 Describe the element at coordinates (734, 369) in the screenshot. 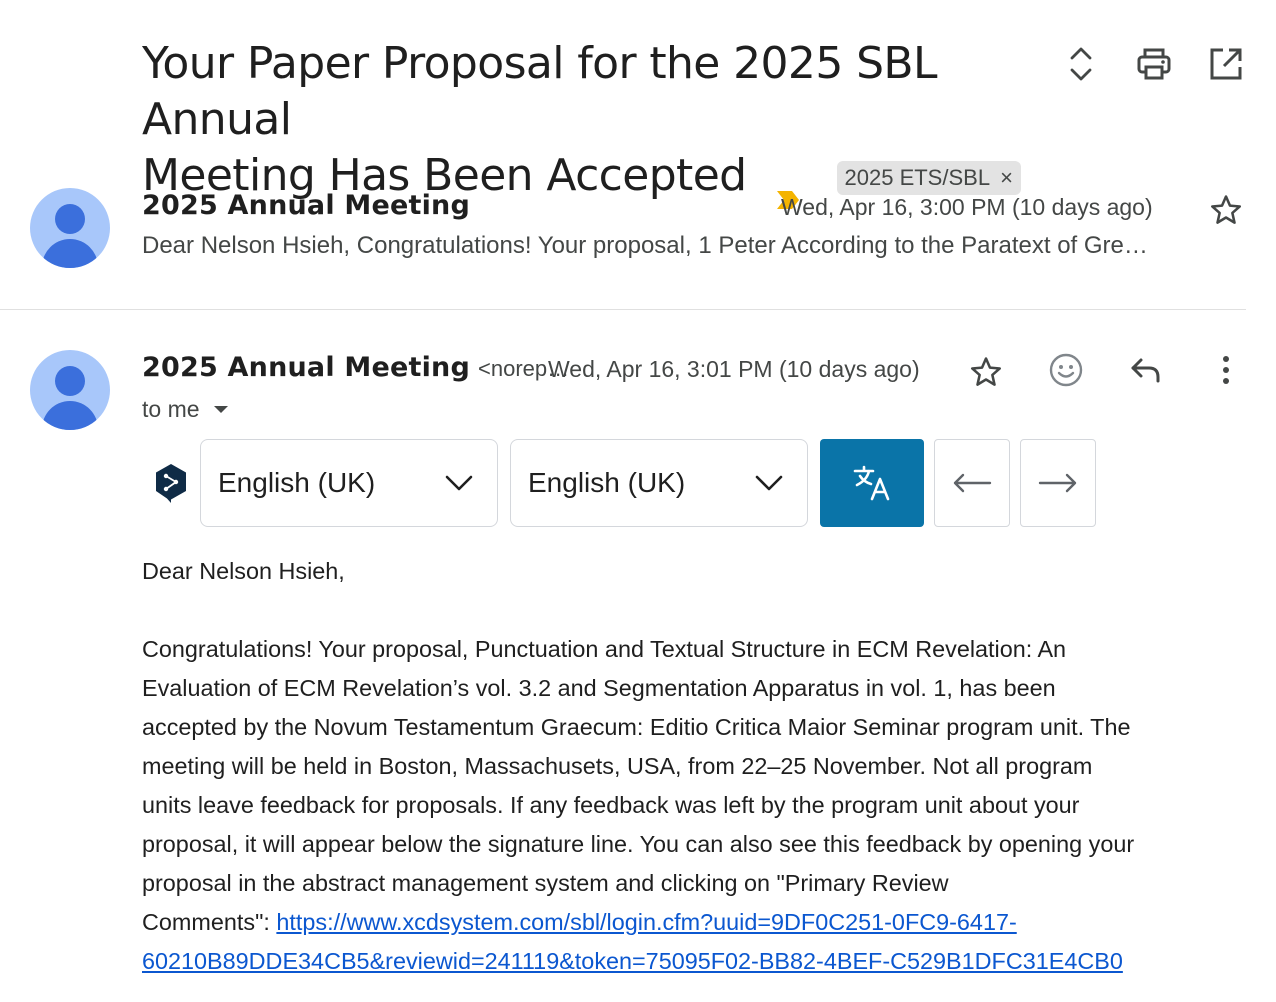

I see `message-date: Wed, Apr 16, 3:01 PM (10 days ago)` at that location.